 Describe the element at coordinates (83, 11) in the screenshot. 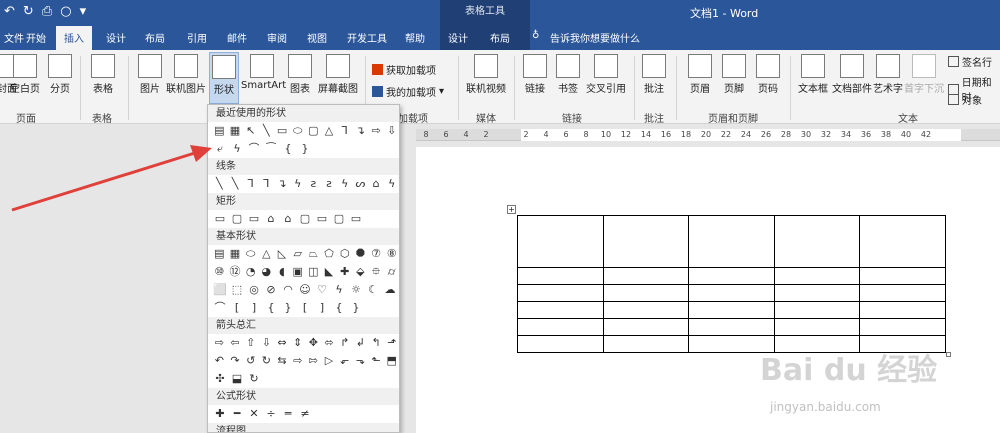

I see `customize-qat-icon: ▾` at that location.